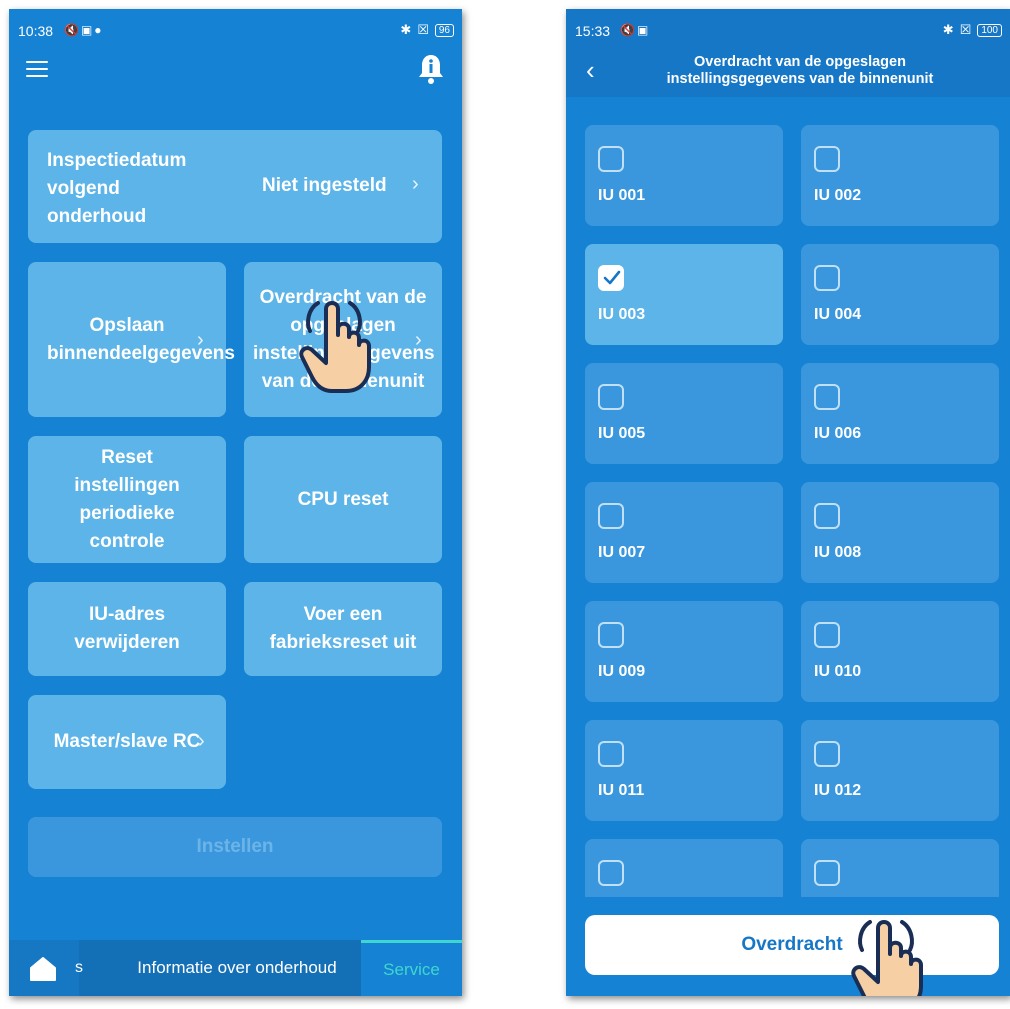  I want to click on iu-label: IU 002, so click(838, 195).